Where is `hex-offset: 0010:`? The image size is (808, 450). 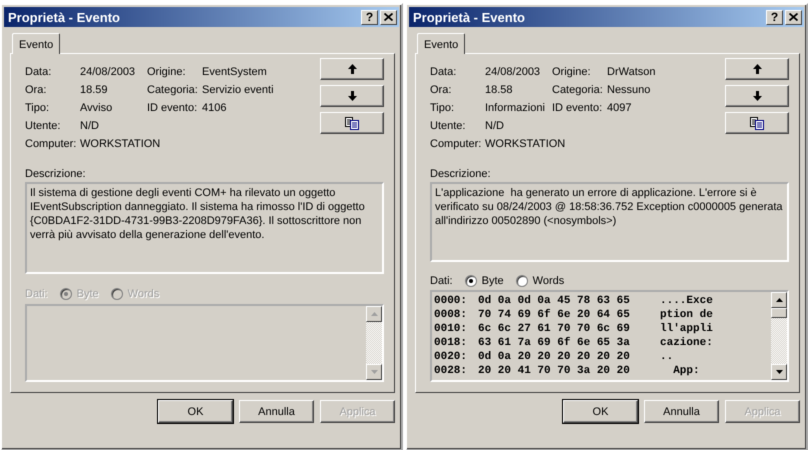 hex-offset: 0010: is located at coordinates (451, 329).